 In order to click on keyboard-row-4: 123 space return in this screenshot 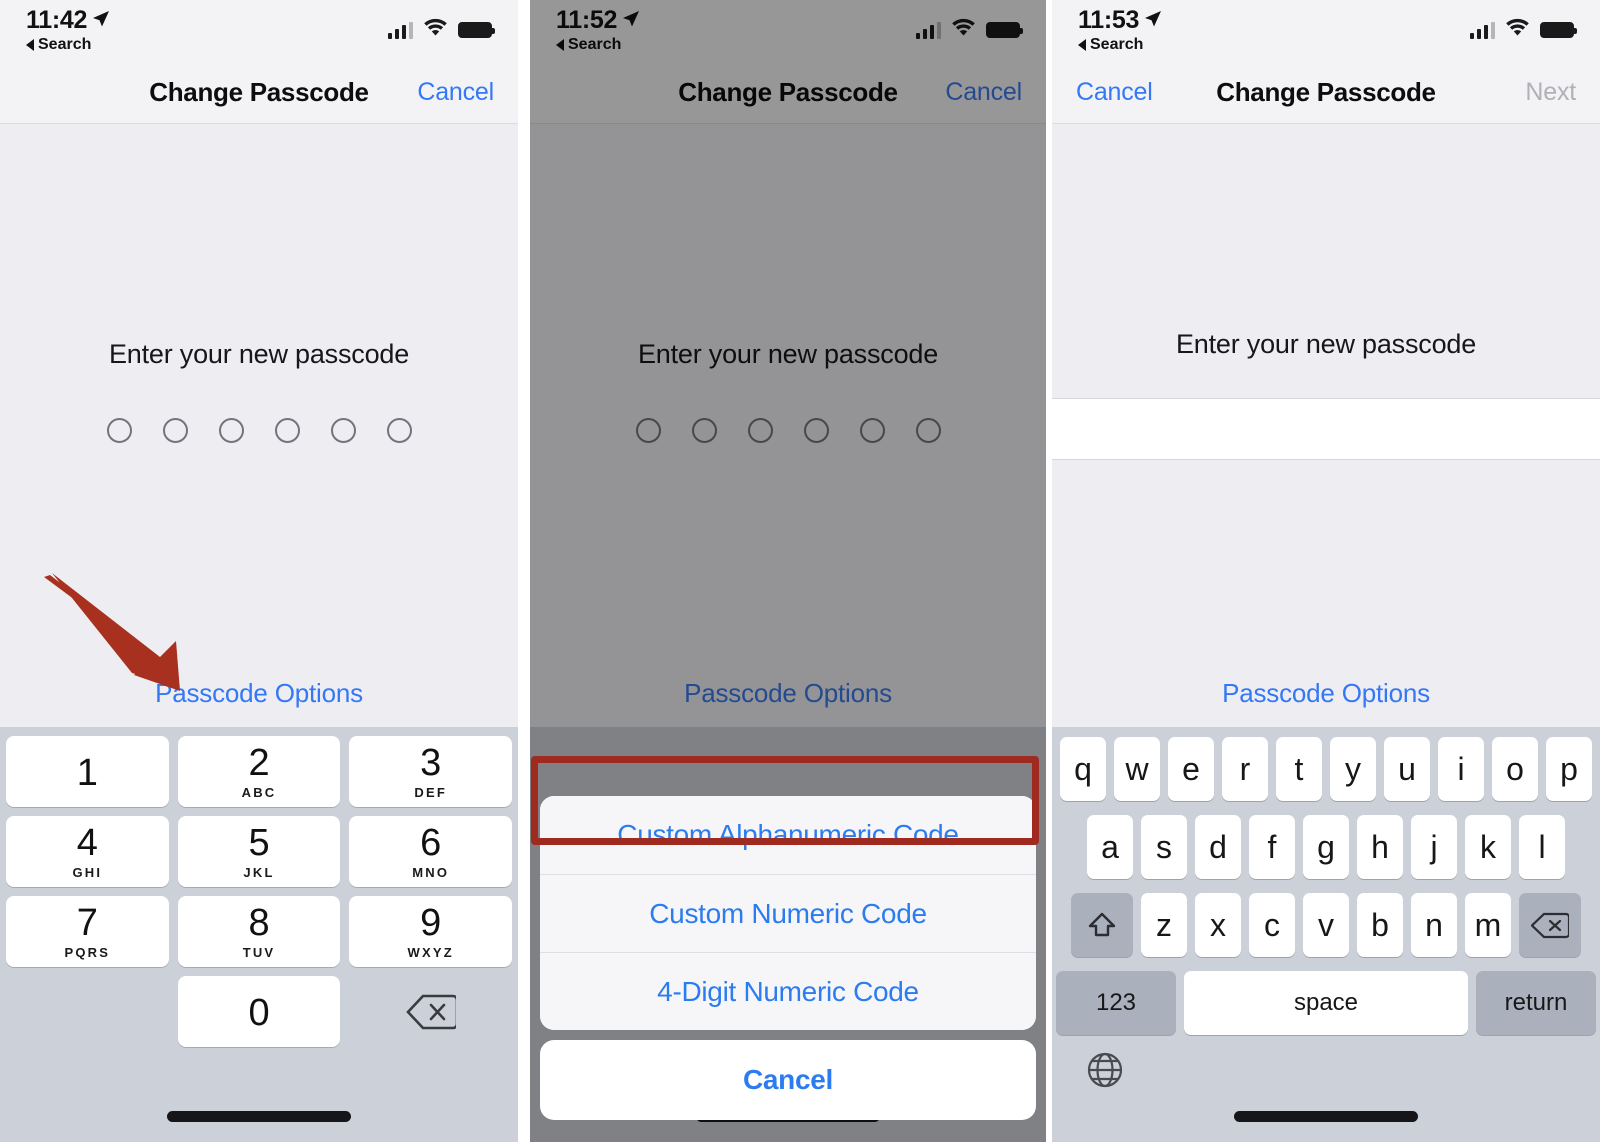, I will do `click(1326, 1003)`.